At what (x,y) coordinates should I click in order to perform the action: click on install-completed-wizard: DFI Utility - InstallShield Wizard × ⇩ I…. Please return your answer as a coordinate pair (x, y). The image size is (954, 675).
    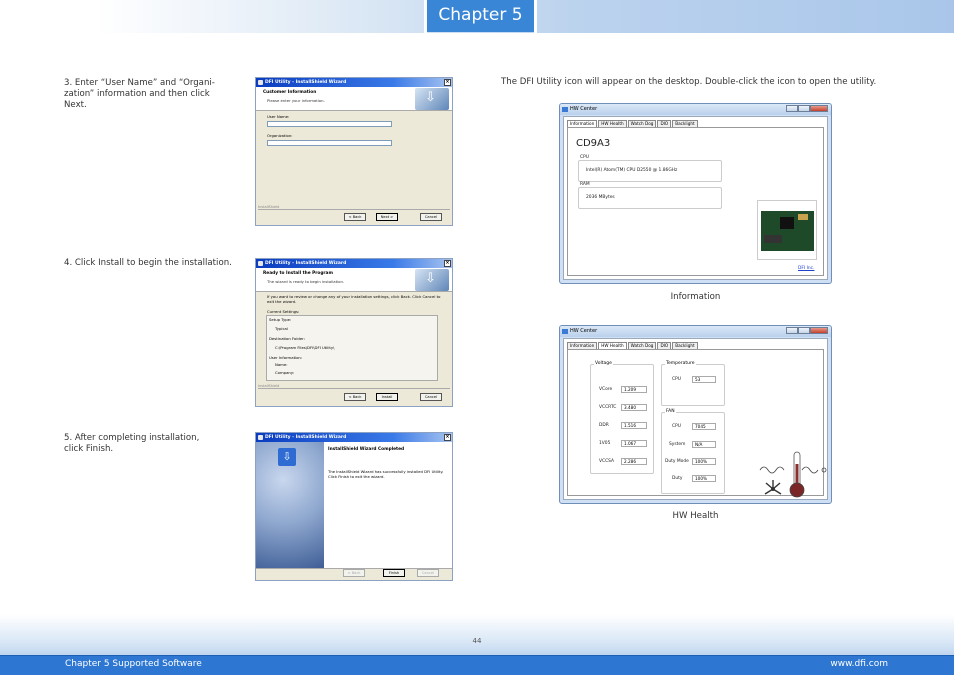
    Looking at the image, I should click on (354, 506).